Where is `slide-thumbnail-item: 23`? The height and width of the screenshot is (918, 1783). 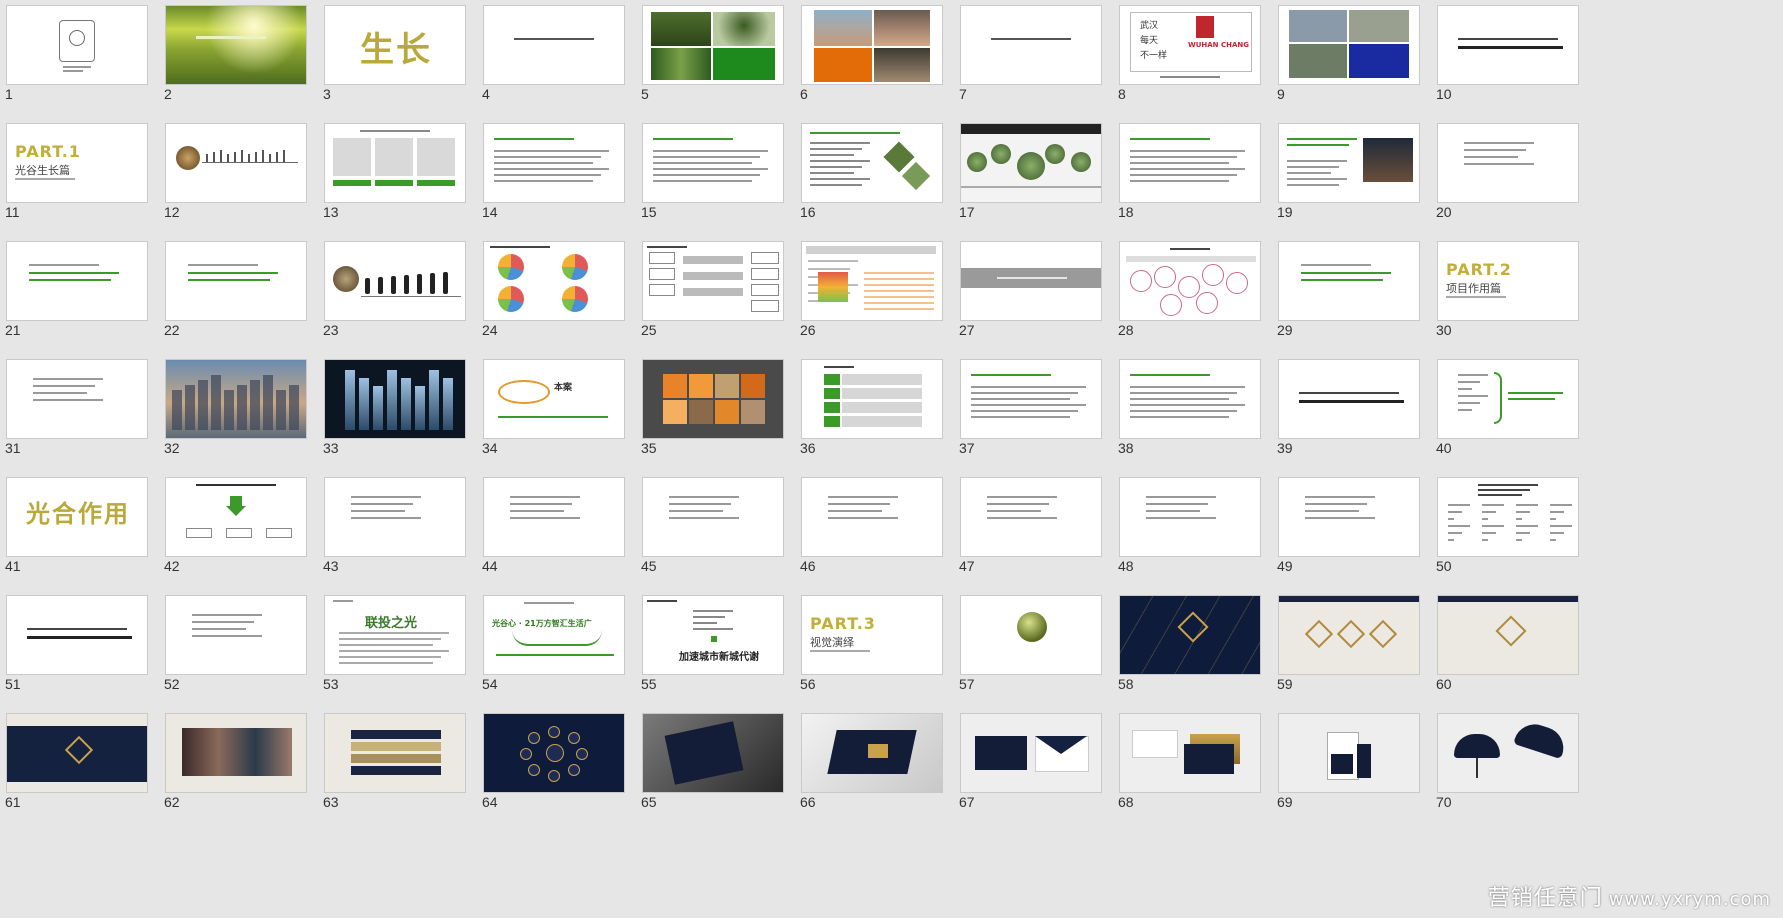 slide-thumbnail-item: 23 is located at coordinates (398, 287).